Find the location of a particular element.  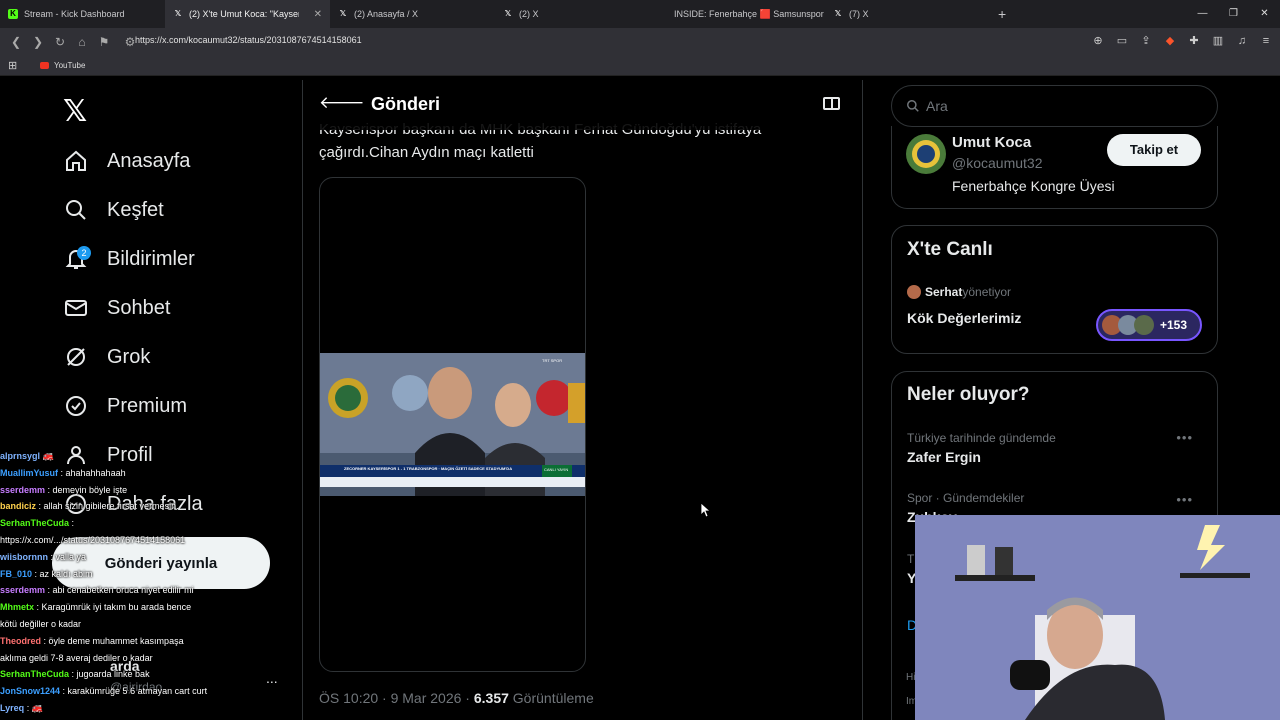

avatar is located at coordinates (926, 154).